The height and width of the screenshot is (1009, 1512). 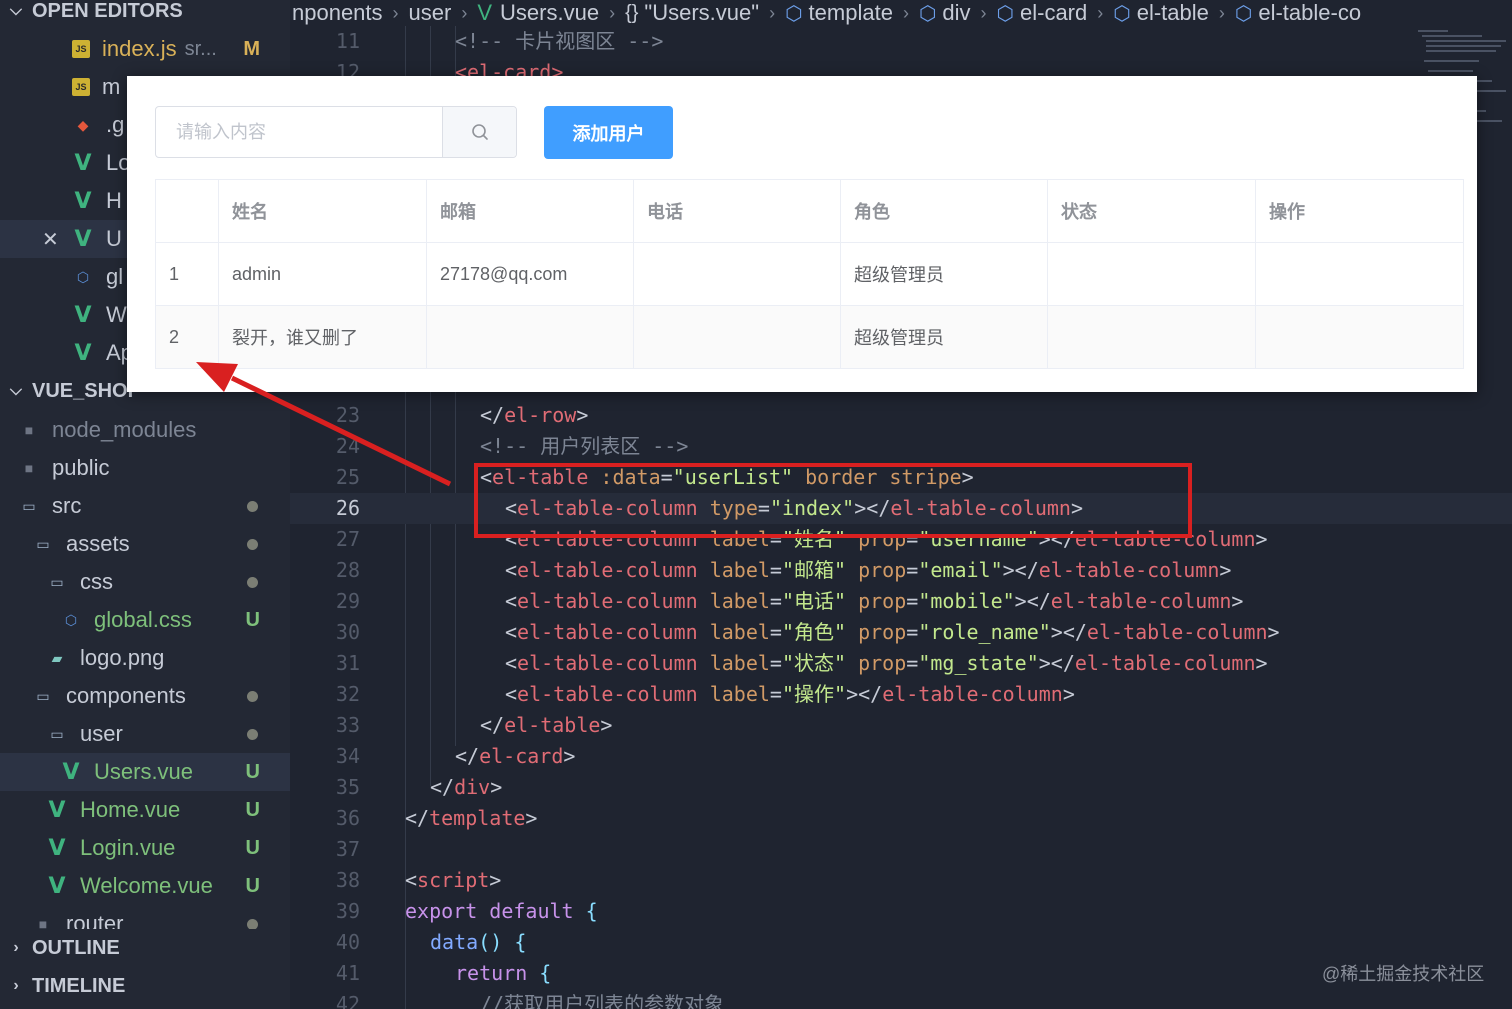 I want to click on file-tree-item: V Welcome.vue U, so click(x=145, y=886).